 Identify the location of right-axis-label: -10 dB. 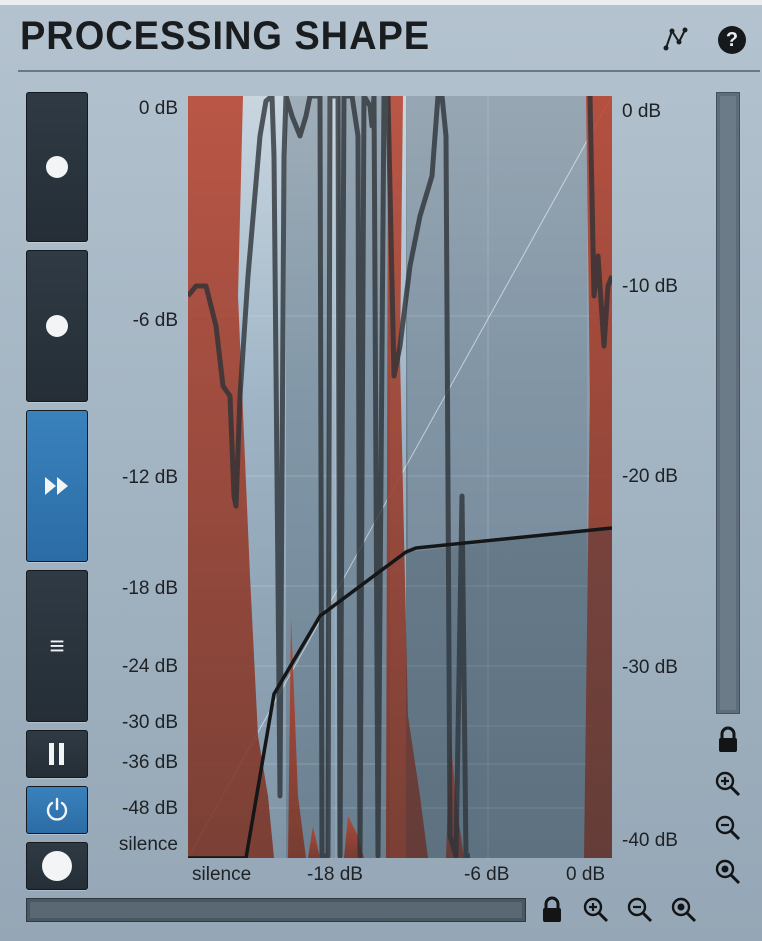
(650, 286).